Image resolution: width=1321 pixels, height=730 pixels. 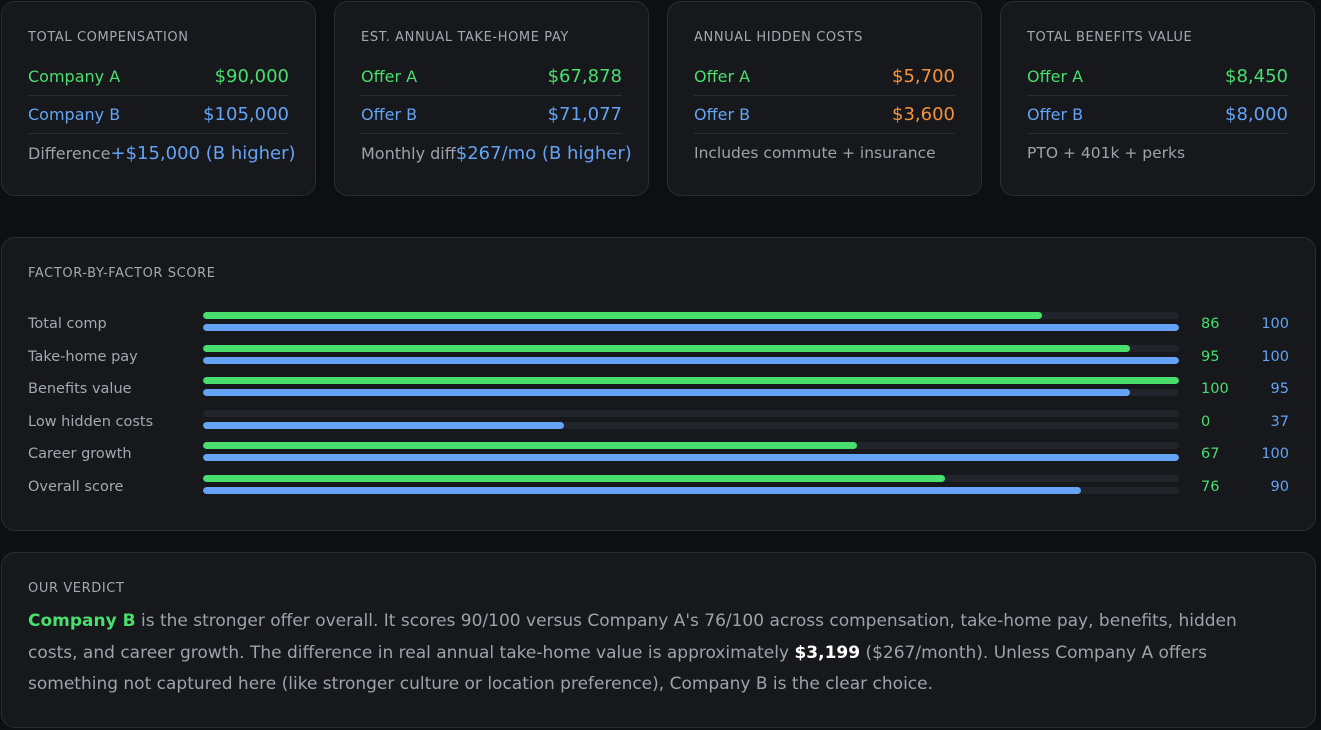 What do you see at coordinates (584, 114) in the screenshot?
I see `offer-b-value: $71,077` at bounding box center [584, 114].